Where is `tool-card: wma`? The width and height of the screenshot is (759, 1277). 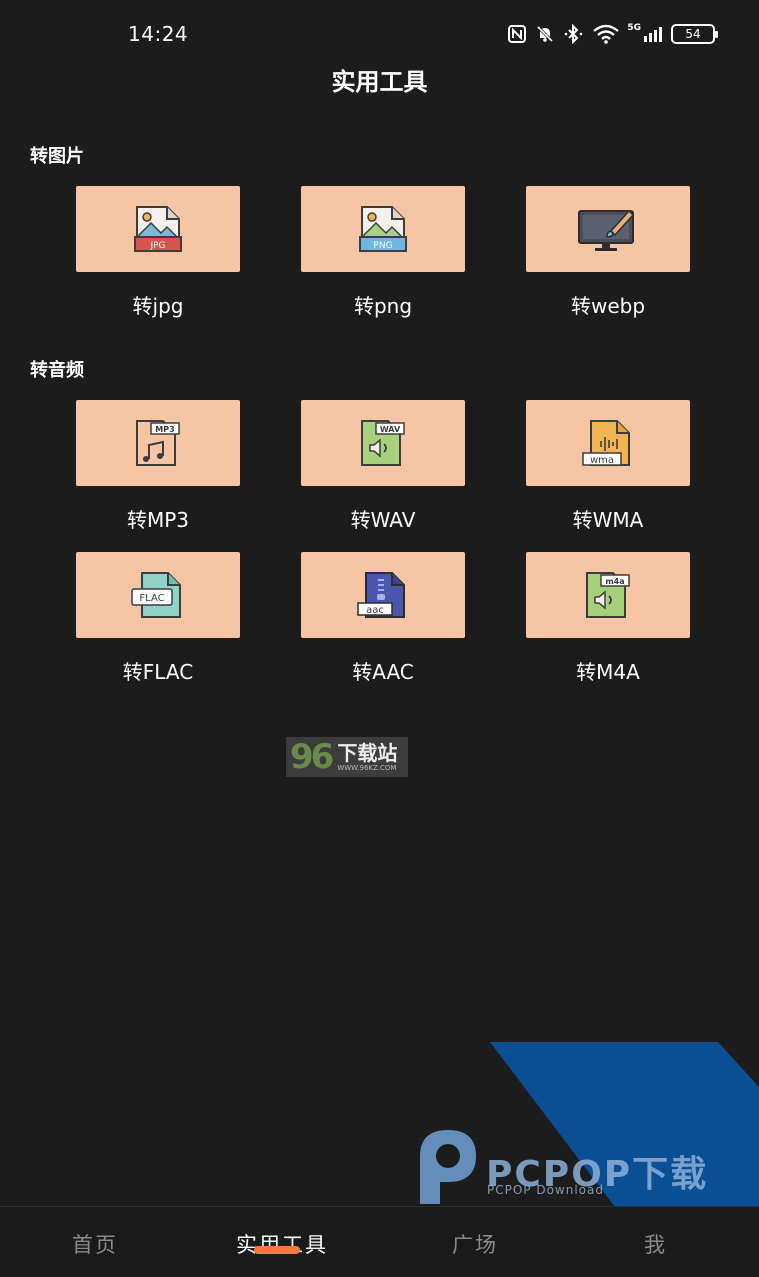 tool-card: wma is located at coordinates (608, 443).